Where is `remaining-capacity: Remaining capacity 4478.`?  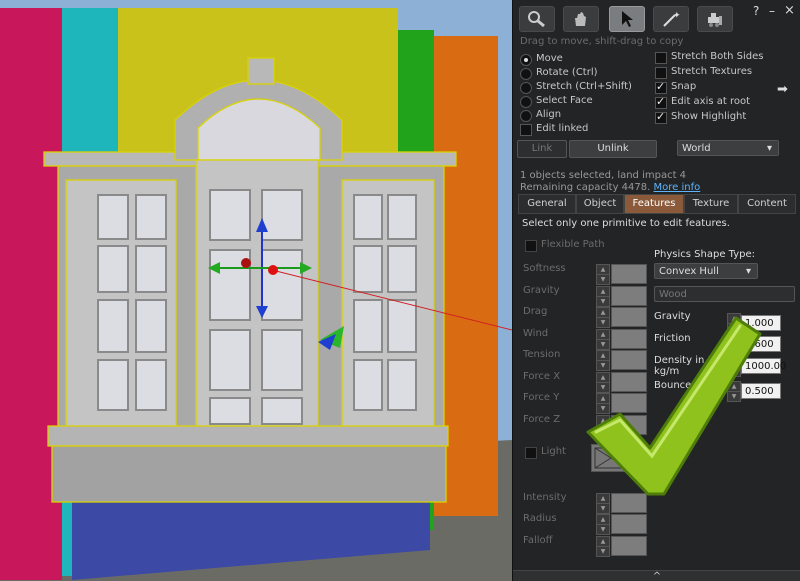 remaining-capacity: Remaining capacity 4478. is located at coordinates (585, 187).